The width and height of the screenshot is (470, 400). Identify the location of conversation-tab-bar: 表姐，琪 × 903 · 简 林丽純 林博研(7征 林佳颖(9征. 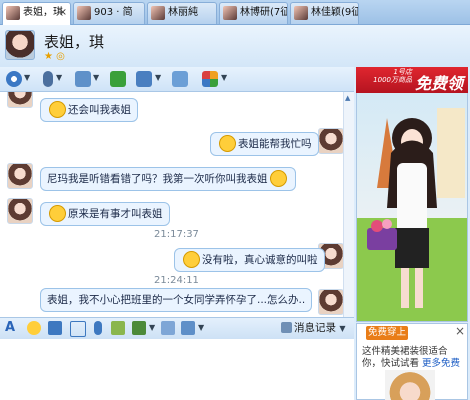
(235, 12).